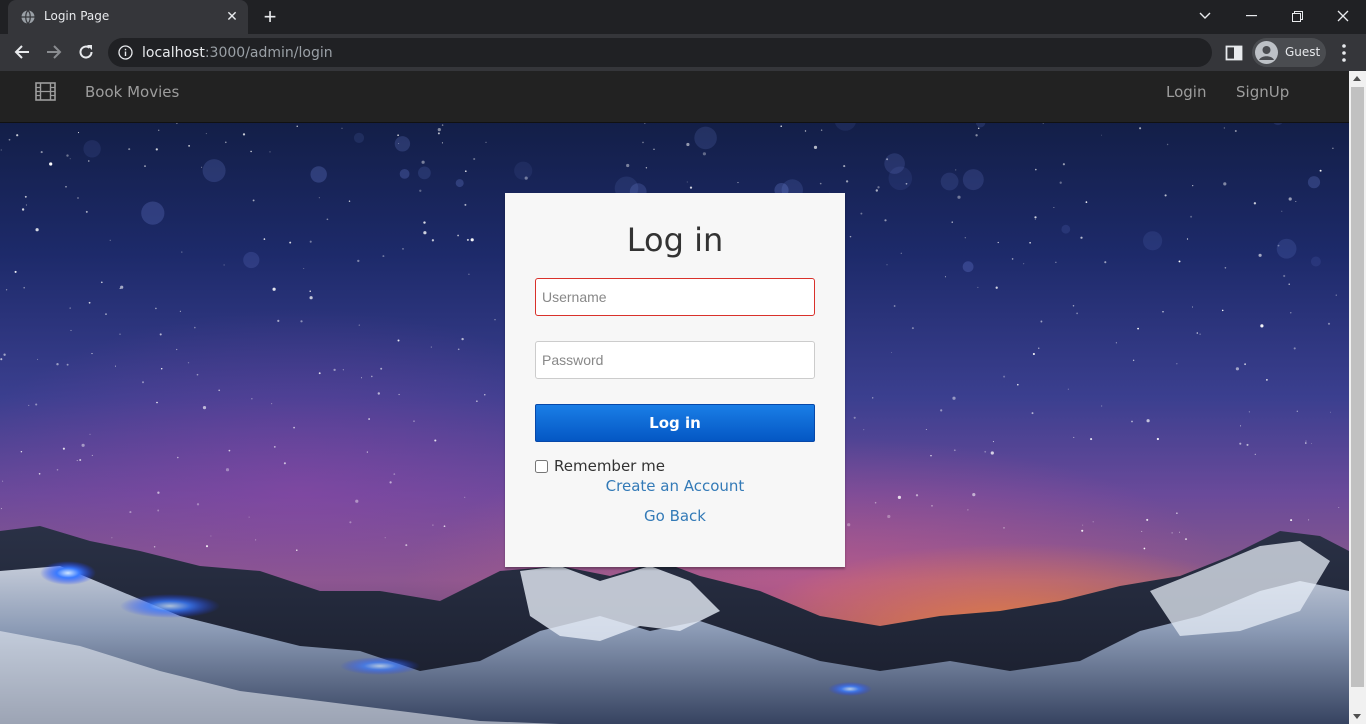  What do you see at coordinates (1343, 16) in the screenshot?
I see `close-window-icon` at bounding box center [1343, 16].